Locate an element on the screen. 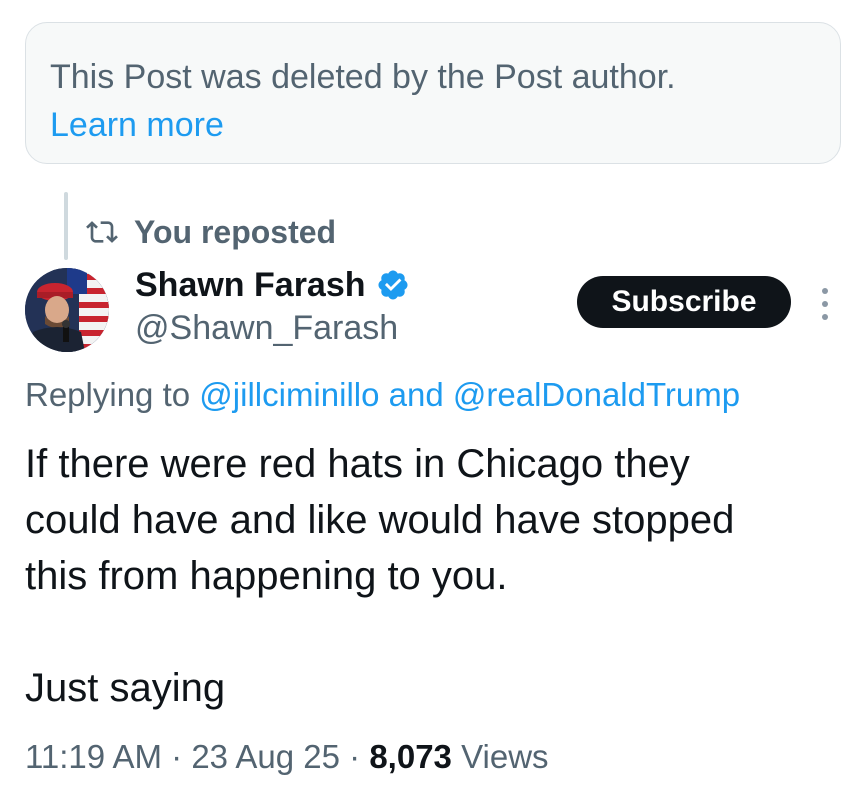 This screenshot has height=800, width=868. verified-badge-icon is located at coordinates (393, 285).